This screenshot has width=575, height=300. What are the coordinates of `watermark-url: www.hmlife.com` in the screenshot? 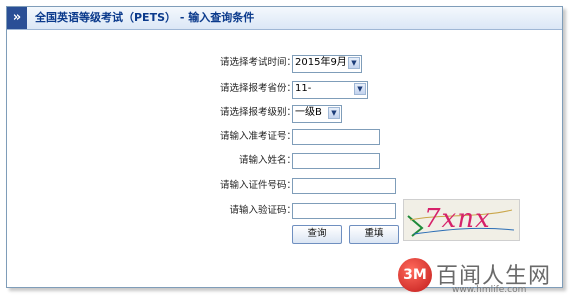 It's located at (489, 290).